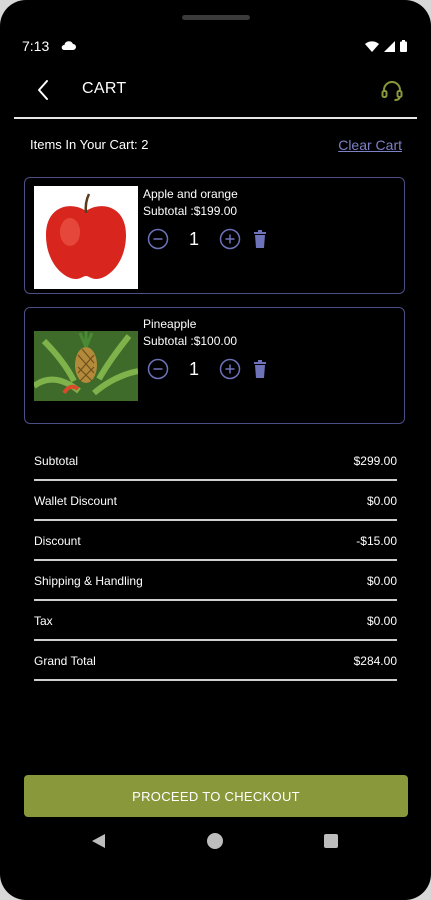 Image resolution: width=431 pixels, height=900 pixels. I want to click on summary-value: $284.00, so click(375, 661).